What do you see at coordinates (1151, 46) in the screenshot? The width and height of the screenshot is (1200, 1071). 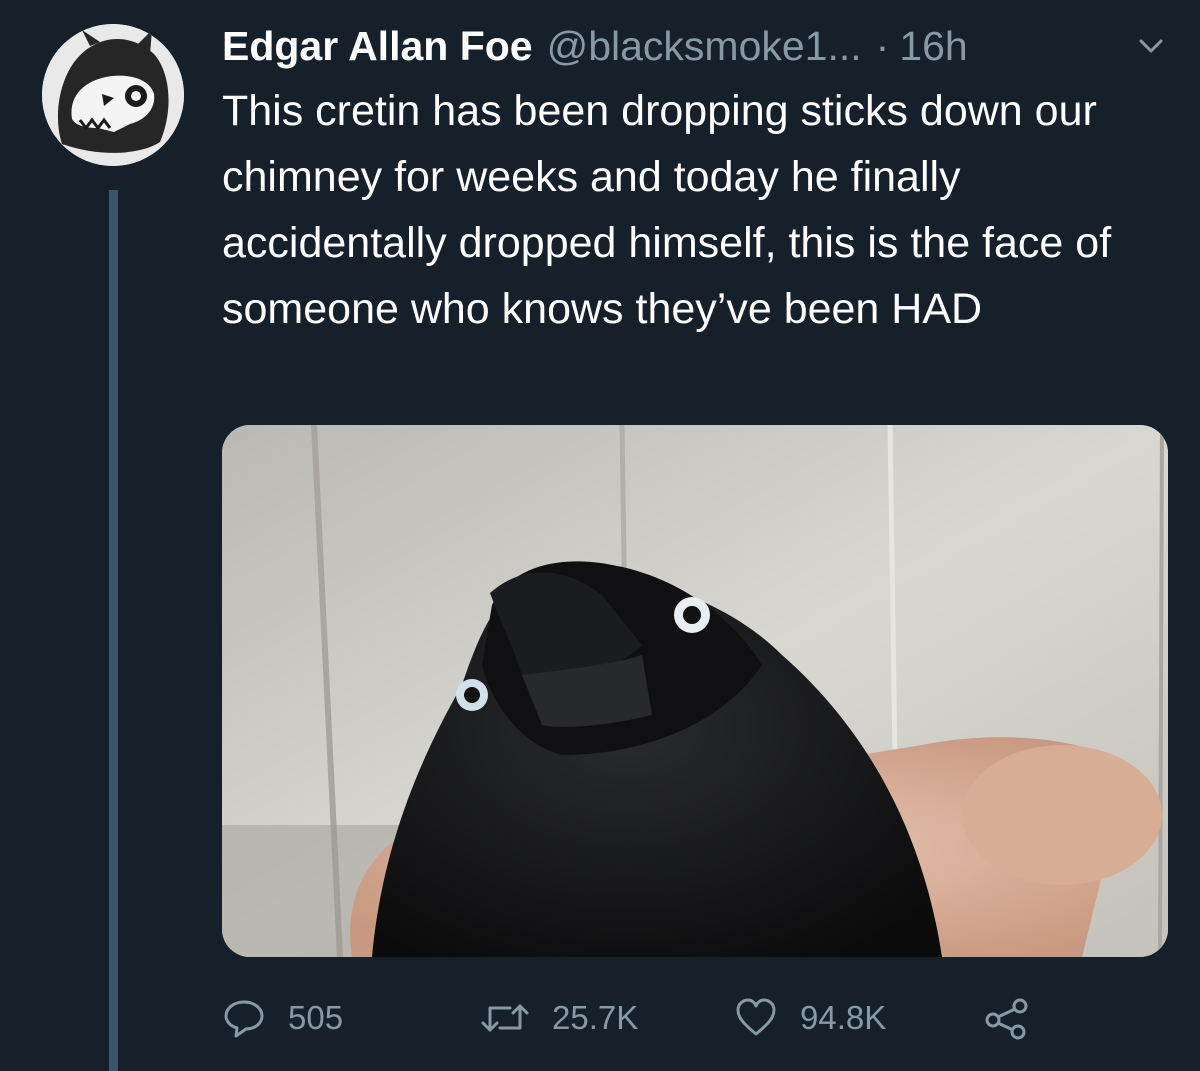 I see `chevron-down-icon` at bounding box center [1151, 46].